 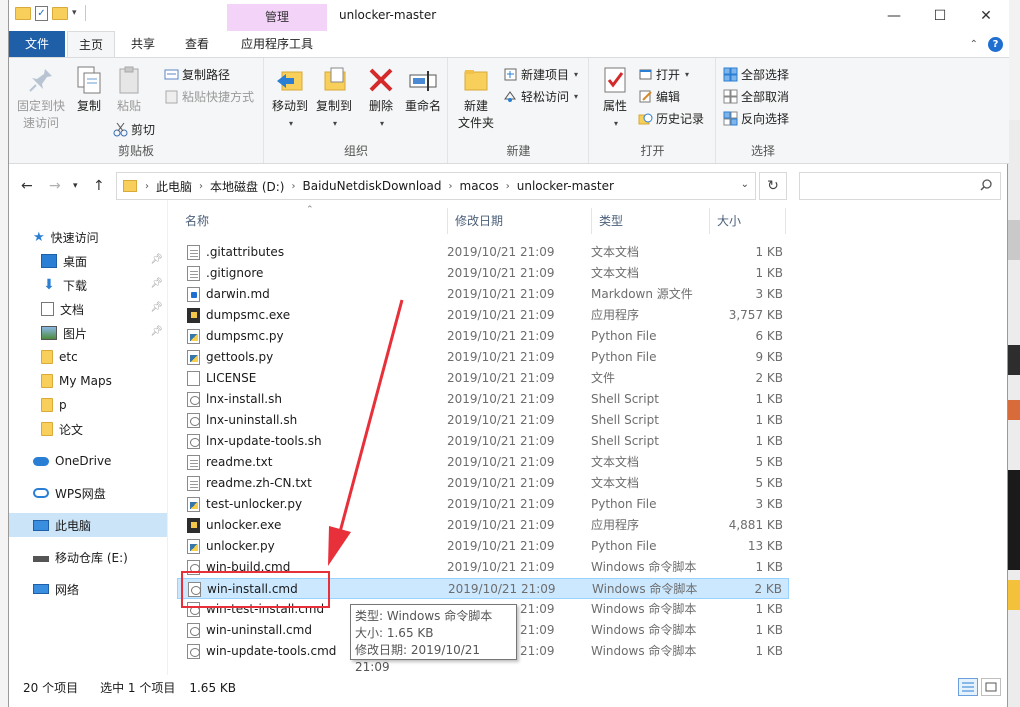 I want to click on history-button: 历史记录, so click(x=671, y=118).